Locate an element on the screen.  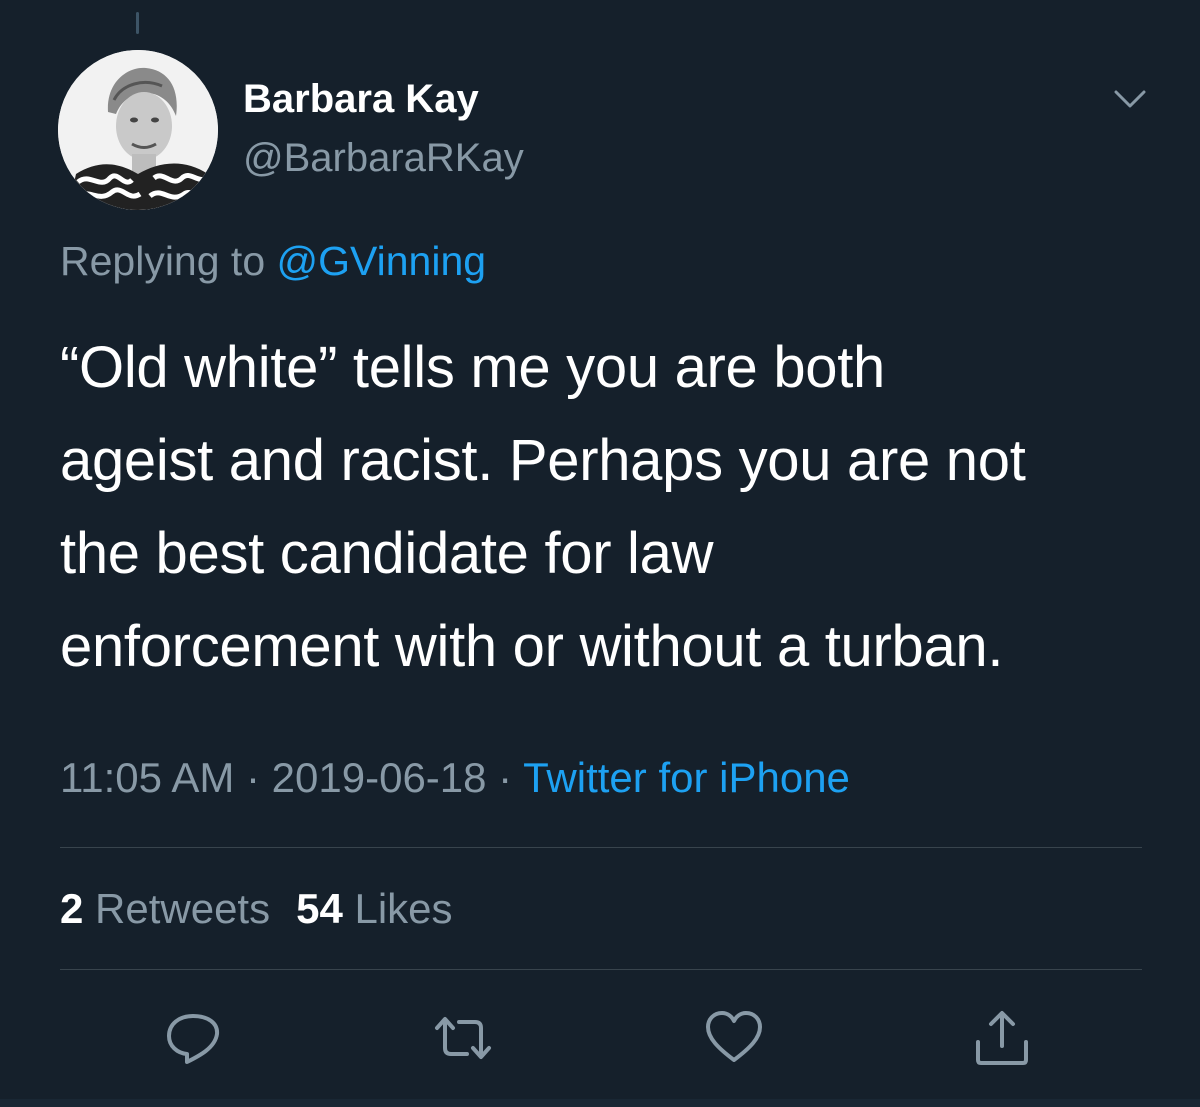
retweet-icon is located at coordinates (463, 1038).